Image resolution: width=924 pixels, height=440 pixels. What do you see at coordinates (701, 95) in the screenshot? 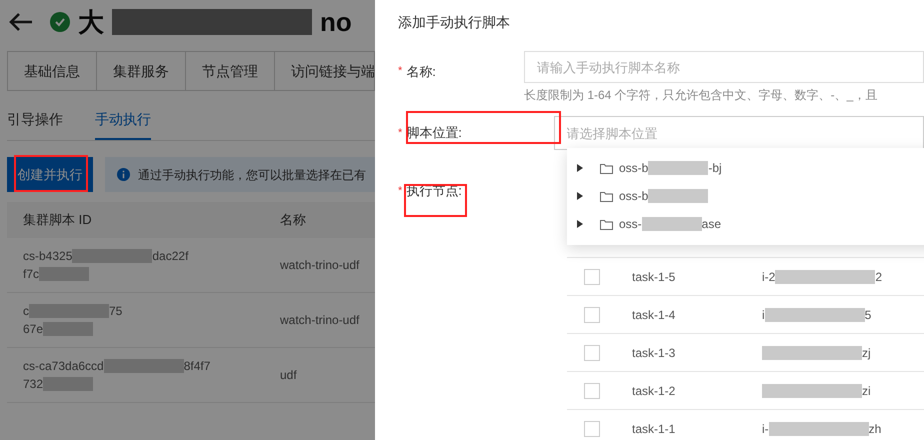
I see `hint-text: 长度限制为 1-64 个字符，只允许包含中文、字母、数字、-、_，且` at bounding box center [701, 95].